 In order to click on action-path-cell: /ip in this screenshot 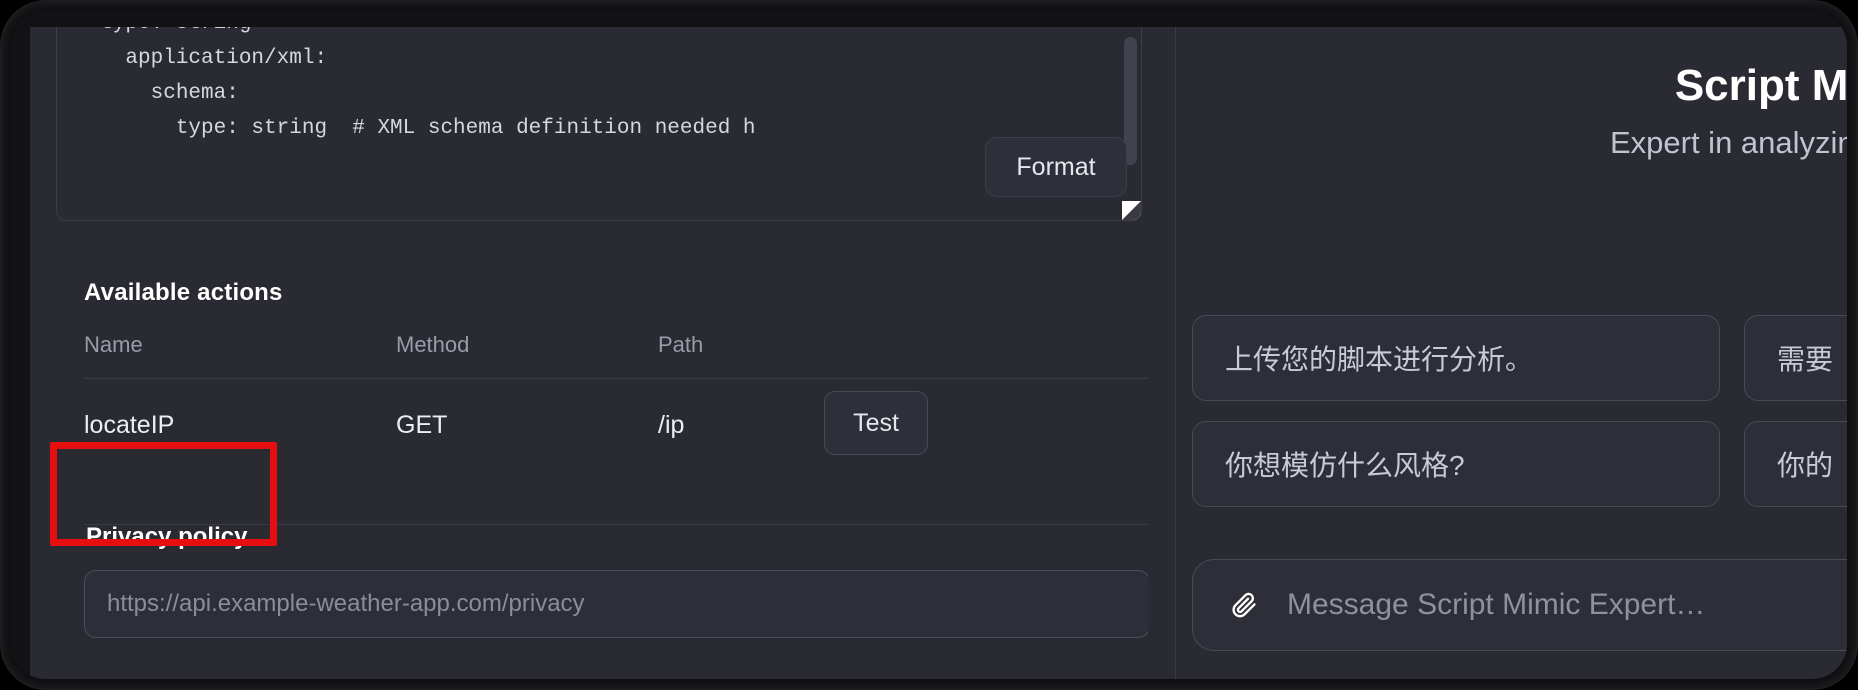, I will do `click(671, 425)`.